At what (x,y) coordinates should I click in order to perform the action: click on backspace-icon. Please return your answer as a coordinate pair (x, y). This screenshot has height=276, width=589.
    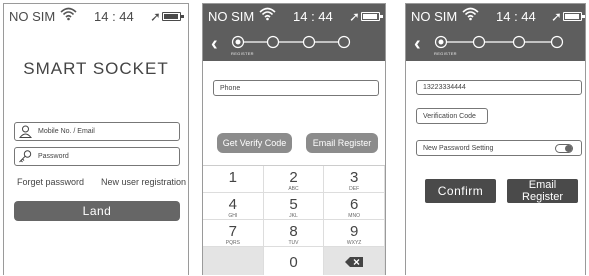
    Looking at the image, I should click on (354, 261).